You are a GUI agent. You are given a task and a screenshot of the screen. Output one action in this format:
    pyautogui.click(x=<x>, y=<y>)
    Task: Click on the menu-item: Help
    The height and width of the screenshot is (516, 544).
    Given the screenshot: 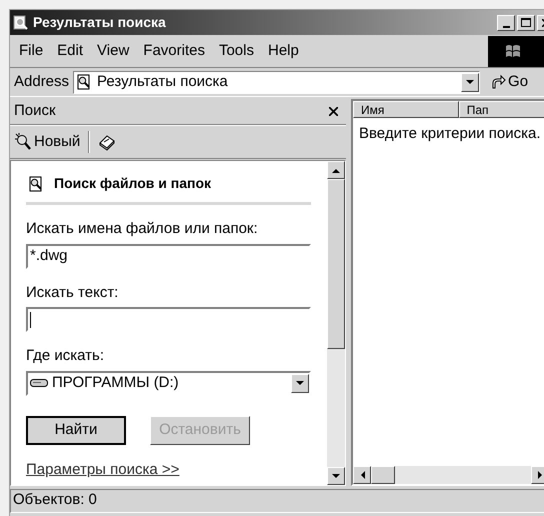 What is the action you would take?
    pyautogui.click(x=283, y=51)
    